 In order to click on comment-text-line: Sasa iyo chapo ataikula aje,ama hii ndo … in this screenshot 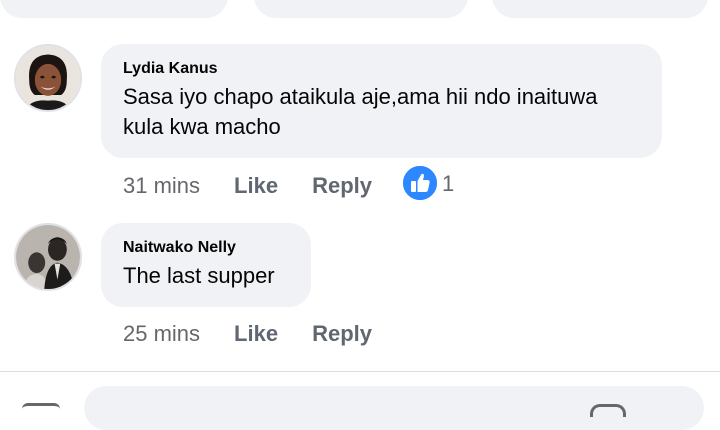, I will do `click(360, 96)`.